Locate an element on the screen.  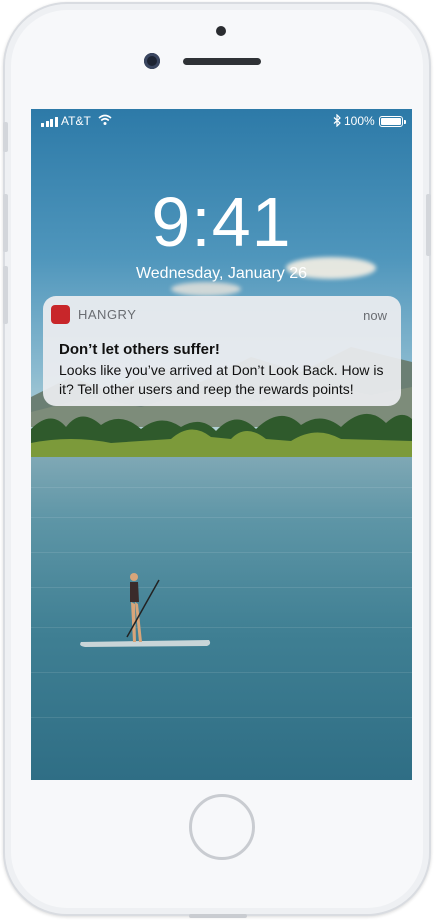
battery-icon is located at coordinates (392, 121).